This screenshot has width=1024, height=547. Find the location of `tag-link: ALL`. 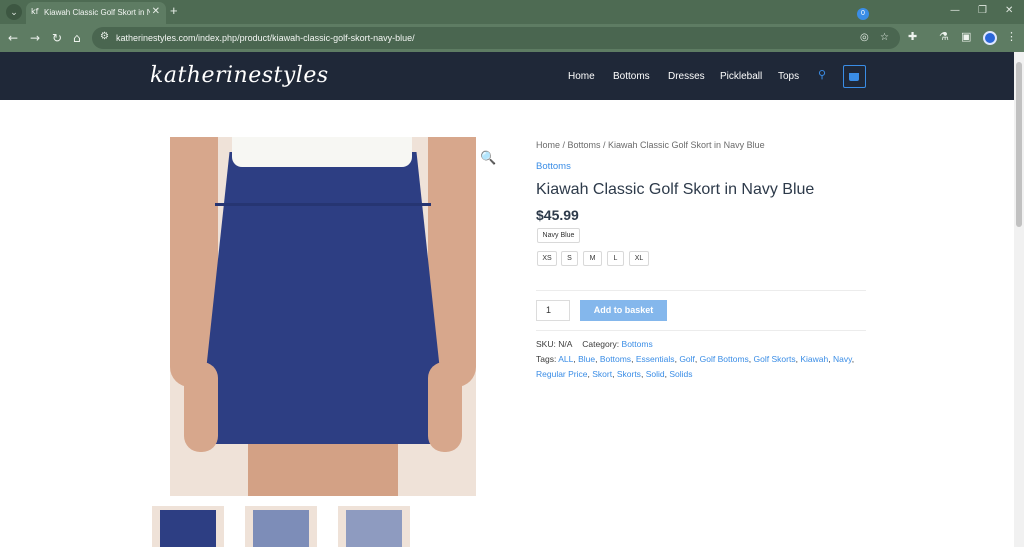

tag-link: ALL is located at coordinates (565, 359).